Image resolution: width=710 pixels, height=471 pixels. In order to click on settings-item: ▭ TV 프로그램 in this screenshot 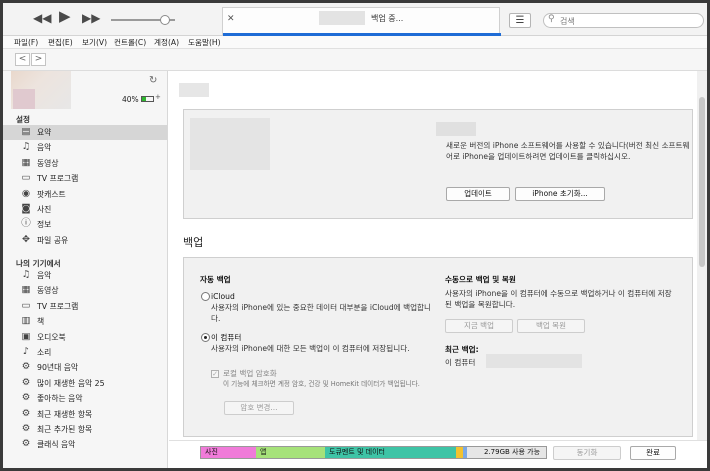, I will do `click(85, 178)`.